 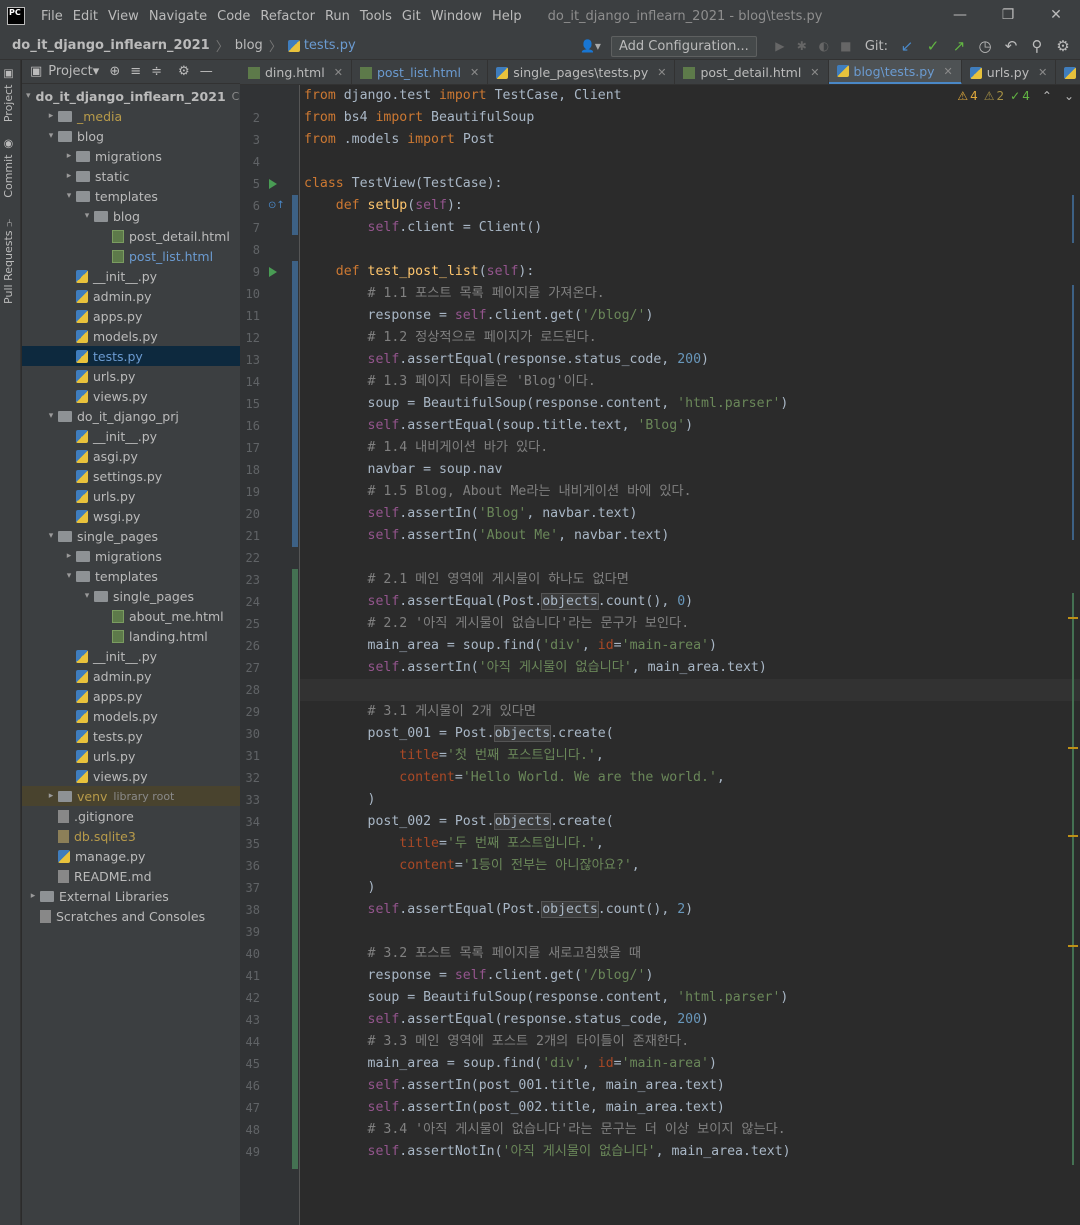 What do you see at coordinates (178, 16) in the screenshot?
I see `menu-navigate: Navigate` at bounding box center [178, 16].